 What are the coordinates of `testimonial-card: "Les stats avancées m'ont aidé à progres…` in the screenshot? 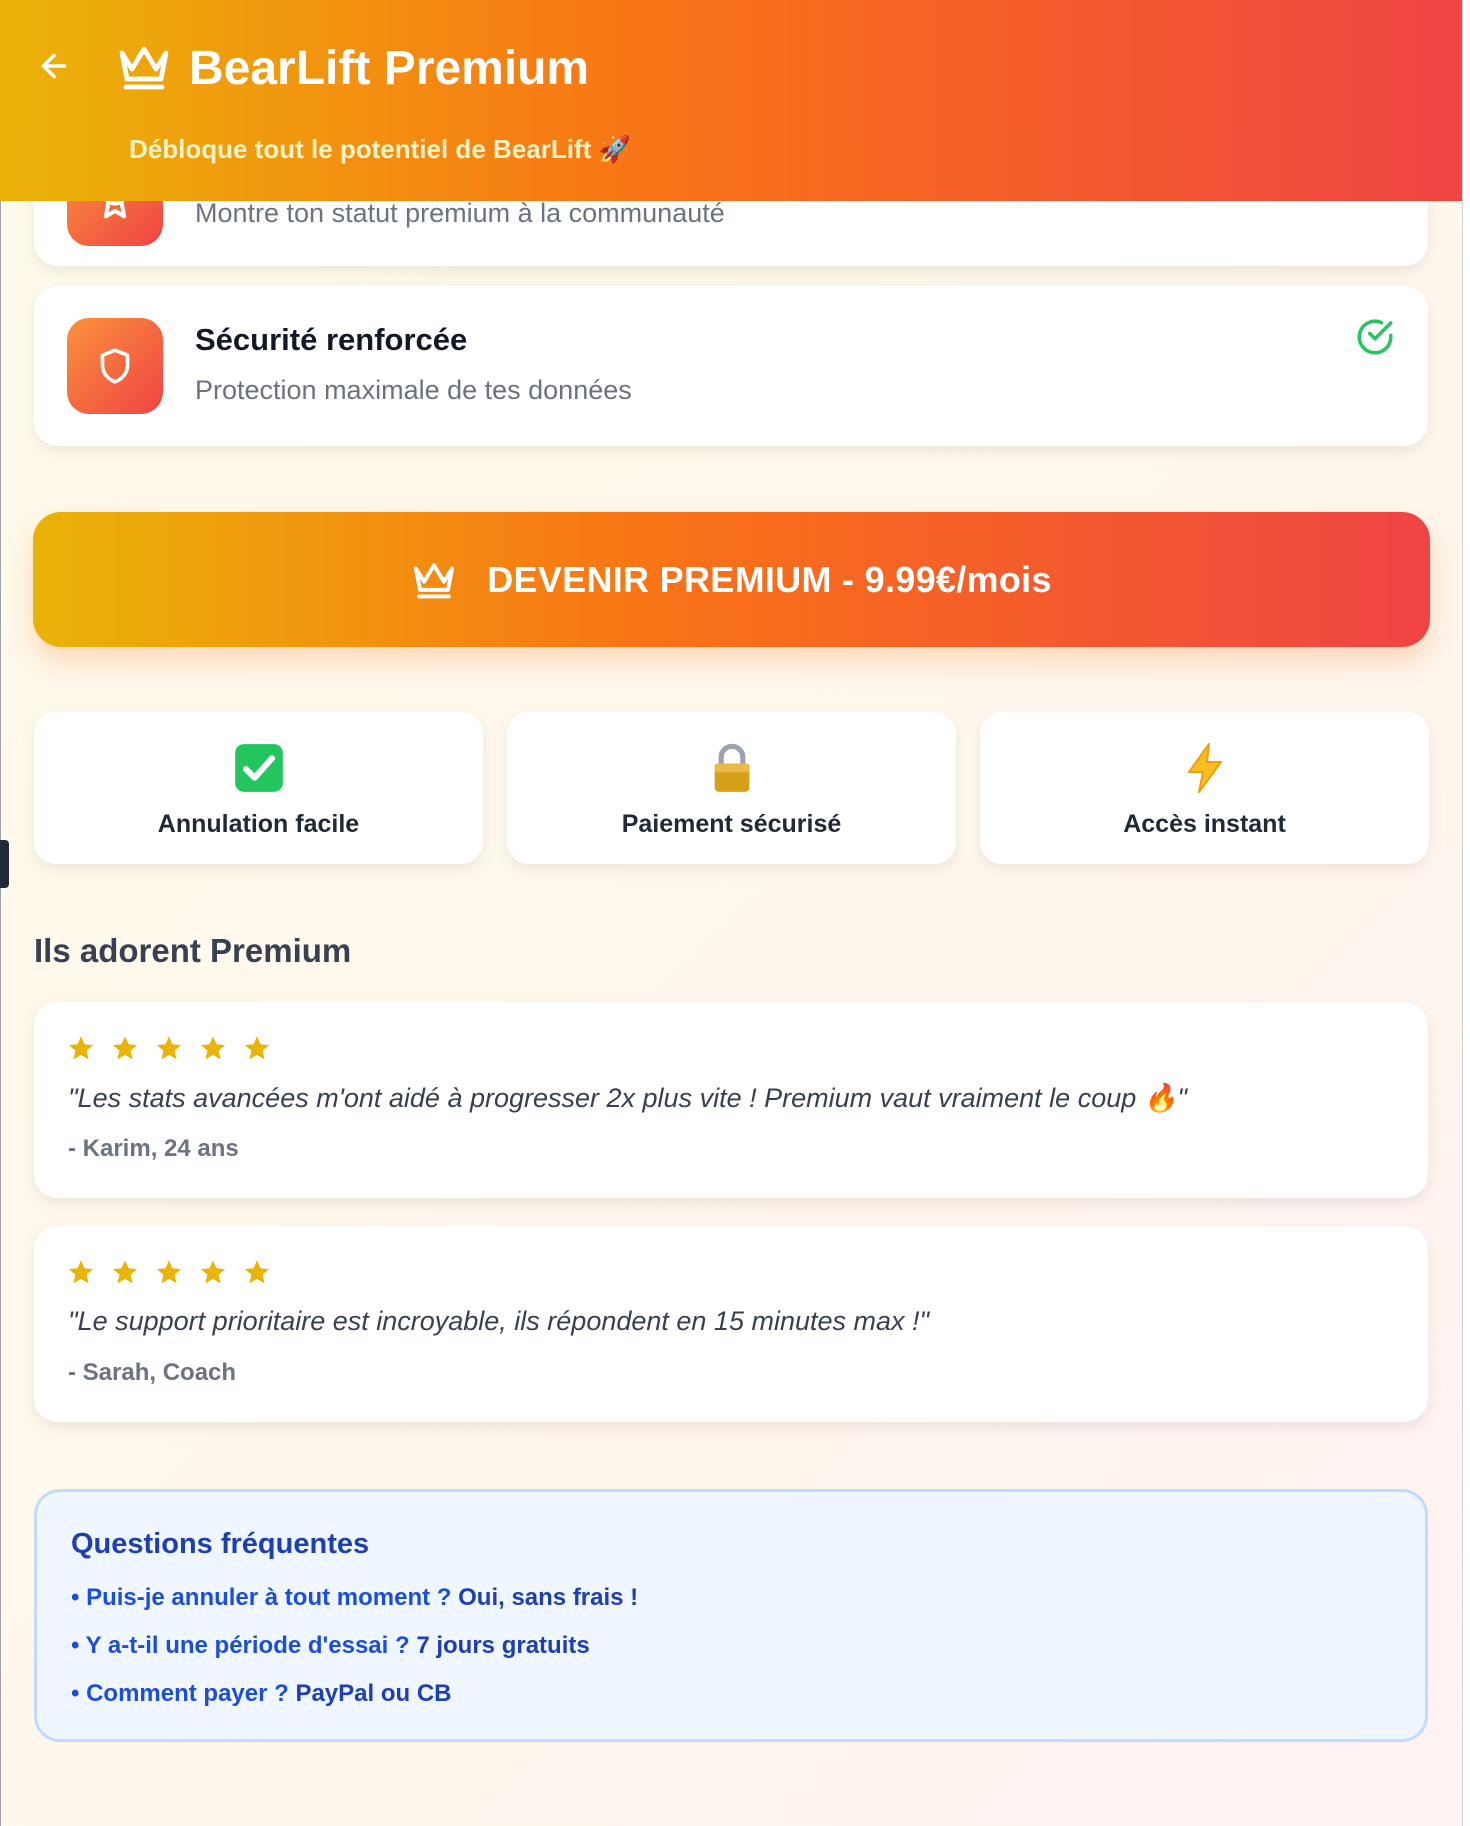 It's located at (731, 1100).